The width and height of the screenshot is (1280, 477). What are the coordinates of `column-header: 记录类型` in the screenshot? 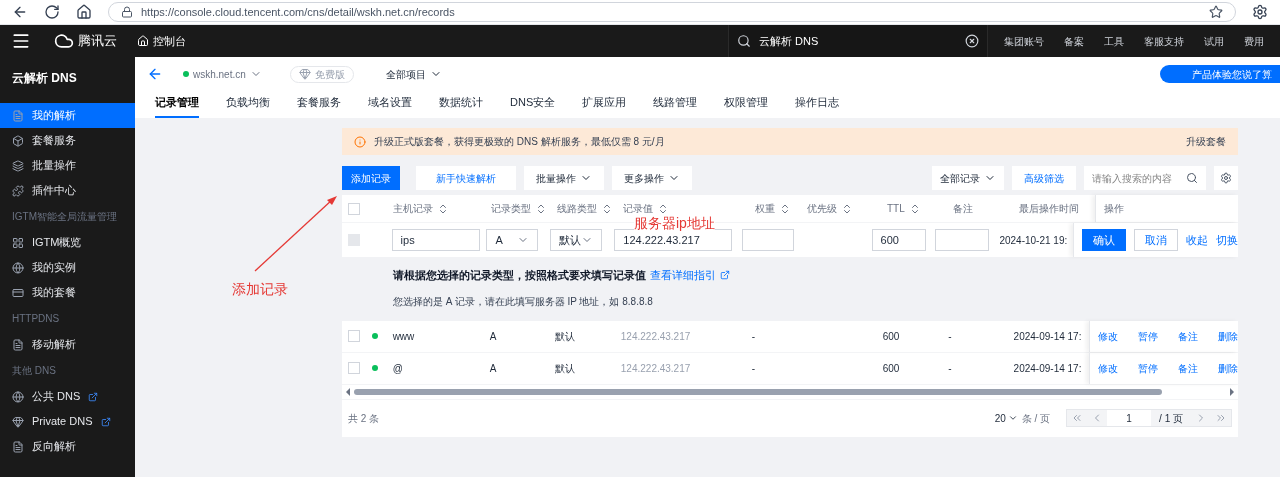 It's located at (519, 208).